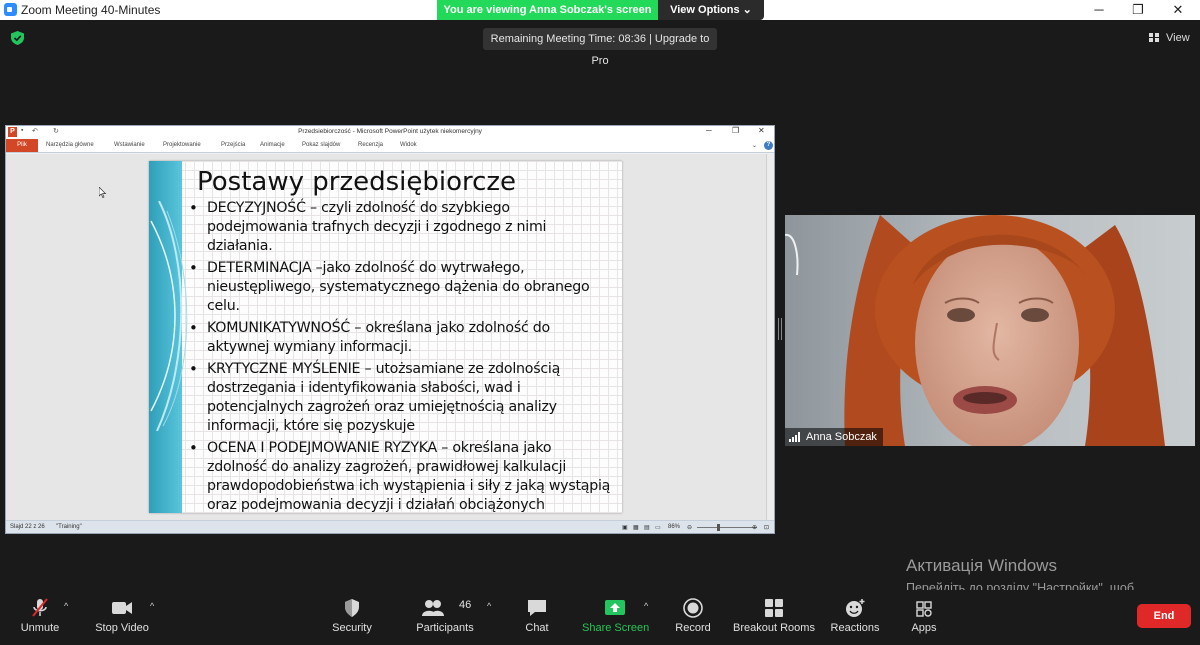 Image resolution: width=1200 pixels, height=645 pixels. Describe the element at coordinates (537, 628) in the screenshot. I see `chat-label: Chat` at that location.